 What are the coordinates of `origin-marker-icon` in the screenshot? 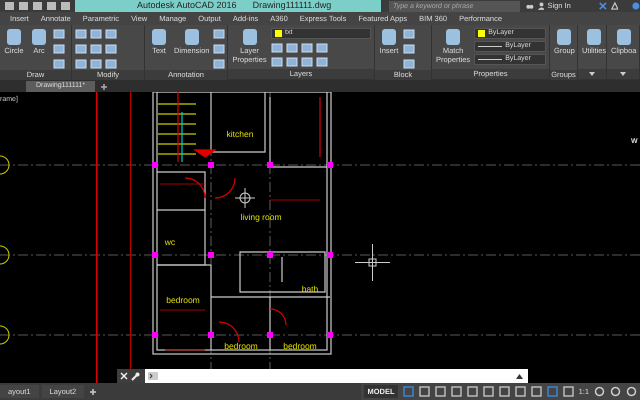 It's located at (245, 198).